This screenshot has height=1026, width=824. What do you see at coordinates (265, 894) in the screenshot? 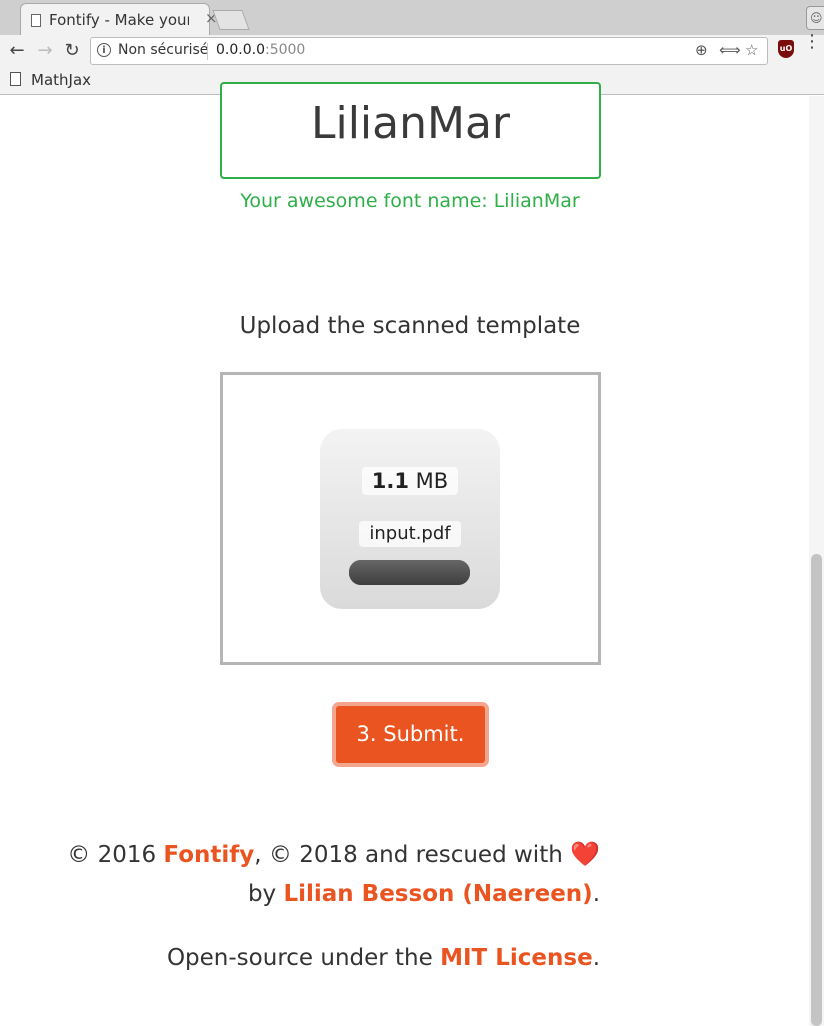
I see `footer-by-prefix: by` at bounding box center [265, 894].